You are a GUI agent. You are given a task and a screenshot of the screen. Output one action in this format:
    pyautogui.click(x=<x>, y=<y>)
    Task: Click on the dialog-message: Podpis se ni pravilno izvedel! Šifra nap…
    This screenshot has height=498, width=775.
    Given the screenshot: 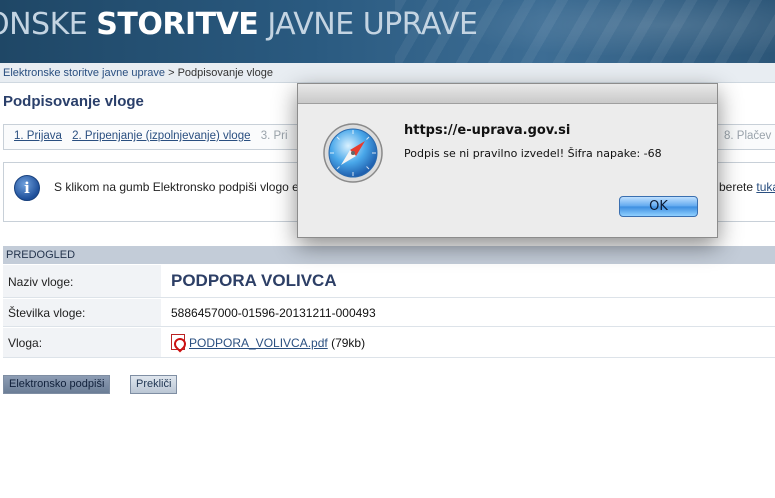 What is the action you would take?
    pyautogui.click(x=533, y=153)
    